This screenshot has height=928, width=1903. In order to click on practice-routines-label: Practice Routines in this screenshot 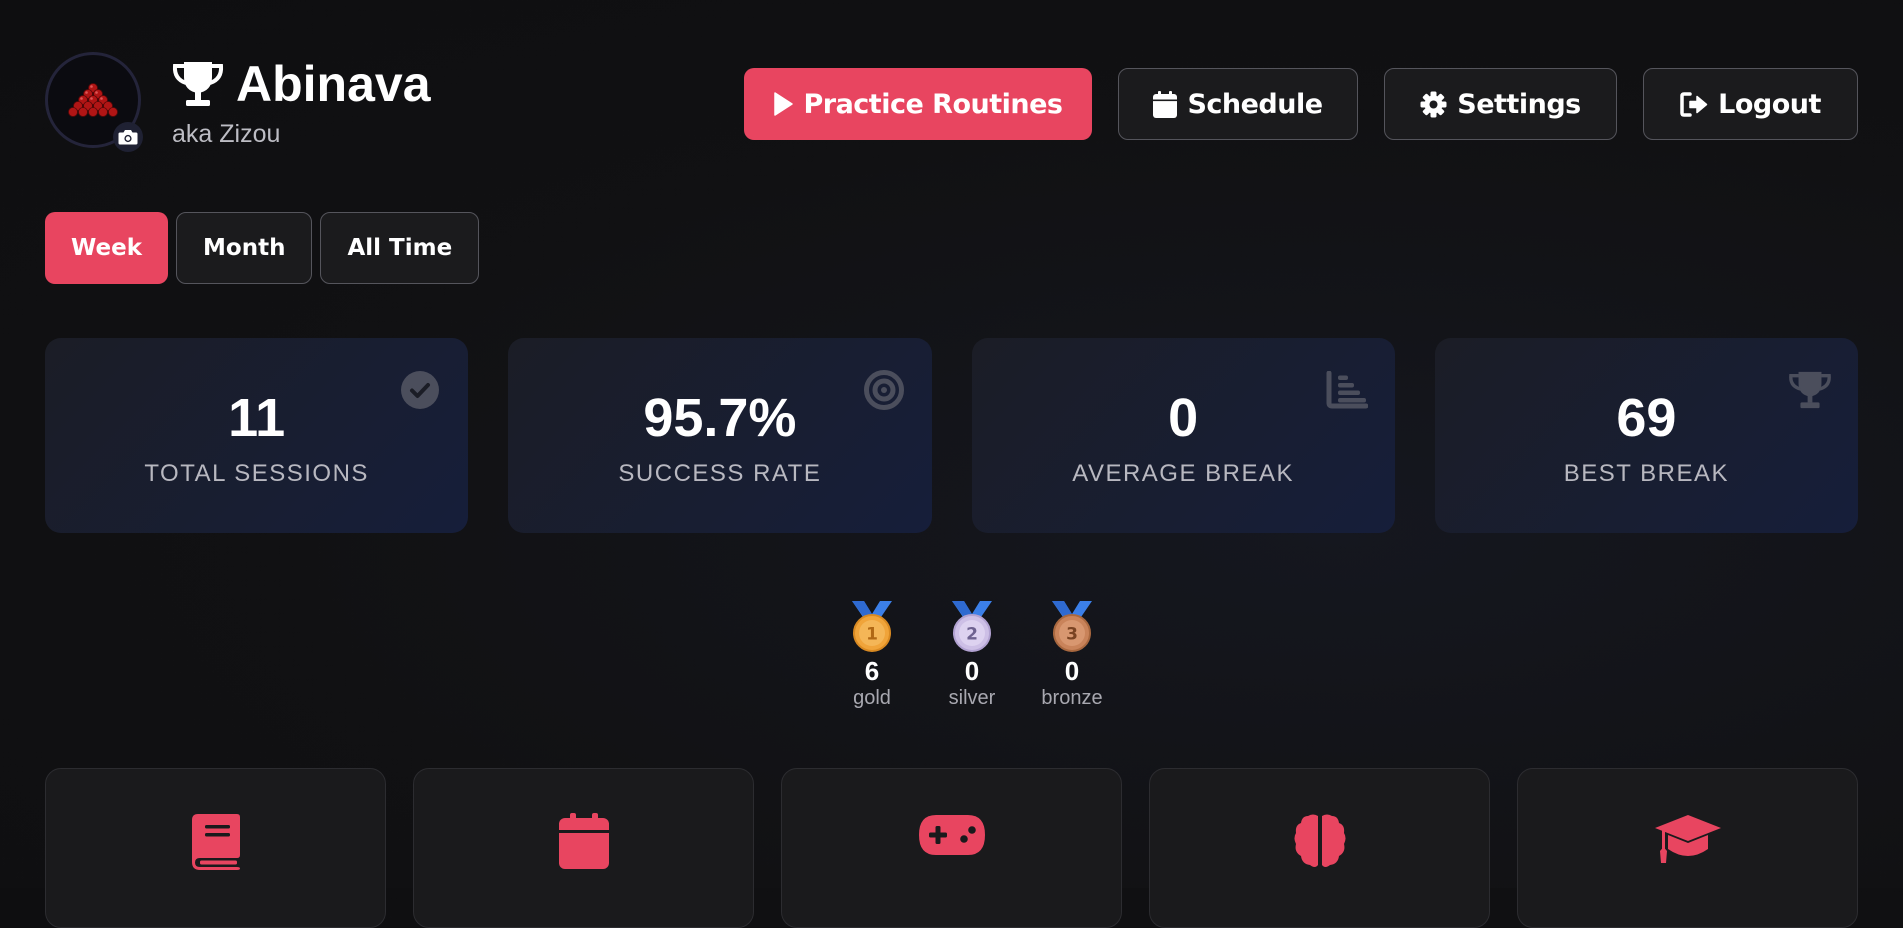, I will do `click(933, 104)`.